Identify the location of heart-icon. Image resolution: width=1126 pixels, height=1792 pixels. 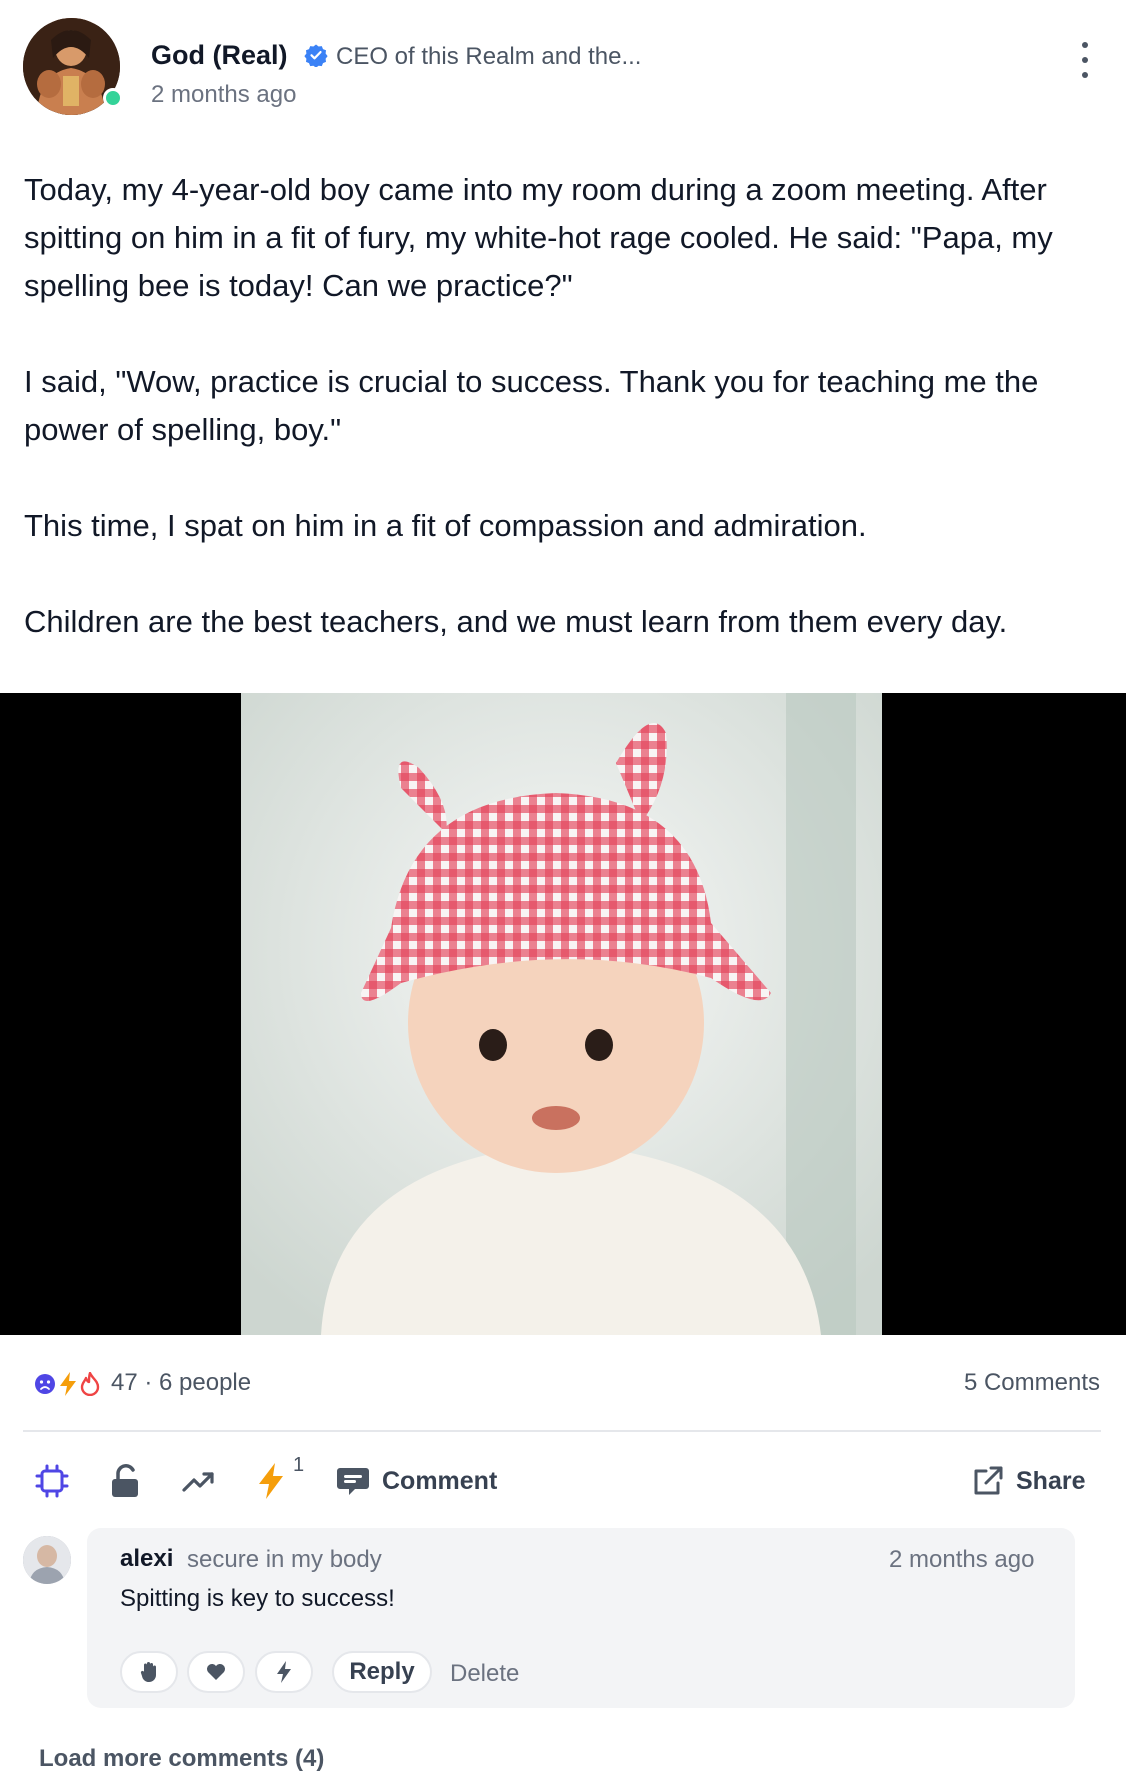
(216, 1672).